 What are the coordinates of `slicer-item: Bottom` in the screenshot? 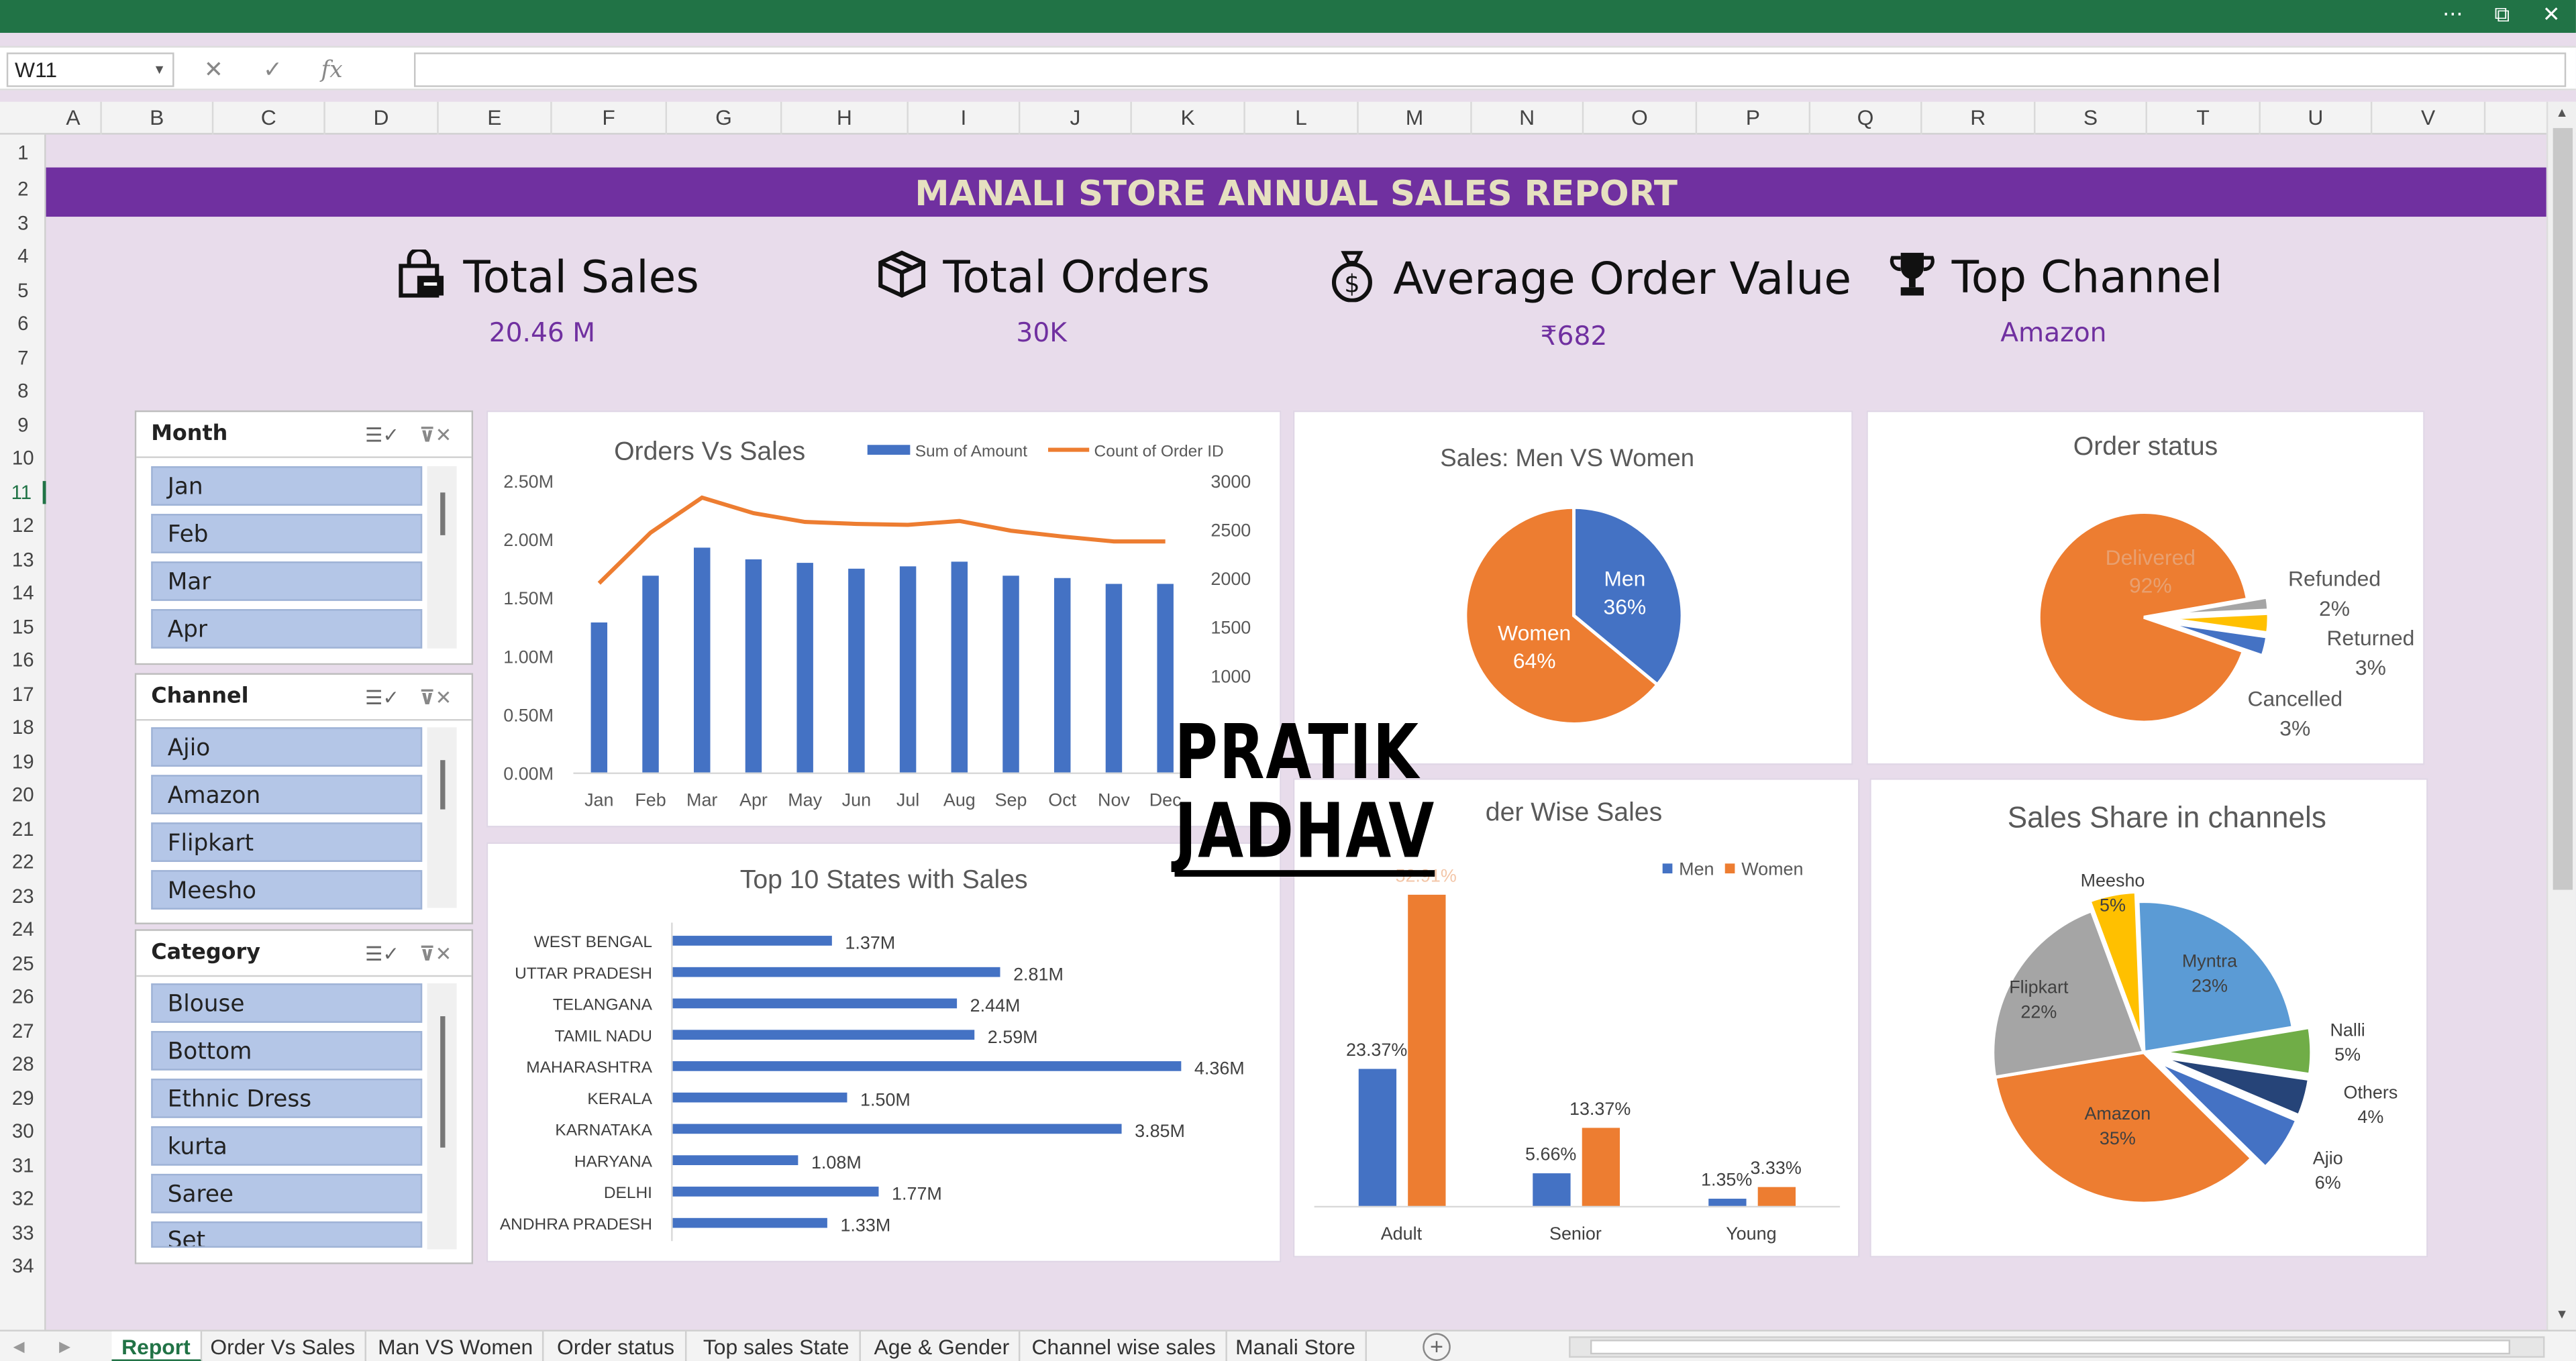 It's located at (287, 1051).